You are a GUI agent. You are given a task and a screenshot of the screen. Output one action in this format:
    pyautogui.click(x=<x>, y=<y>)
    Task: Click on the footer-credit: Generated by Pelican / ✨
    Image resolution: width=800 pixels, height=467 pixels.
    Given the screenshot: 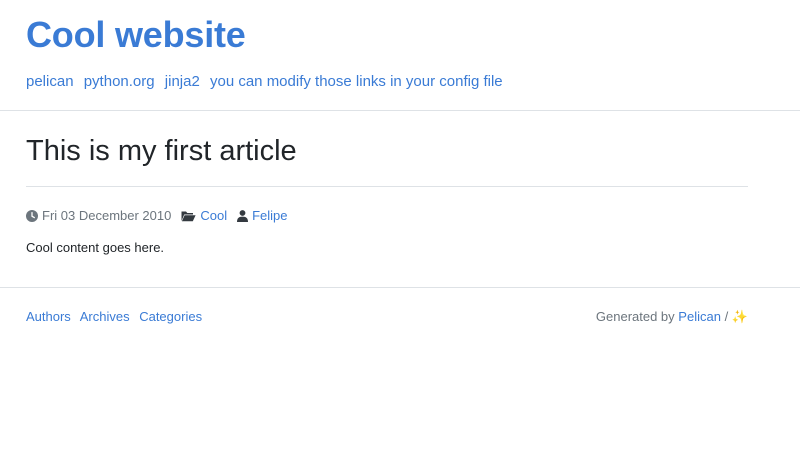 What is the action you would take?
    pyautogui.click(x=672, y=317)
    